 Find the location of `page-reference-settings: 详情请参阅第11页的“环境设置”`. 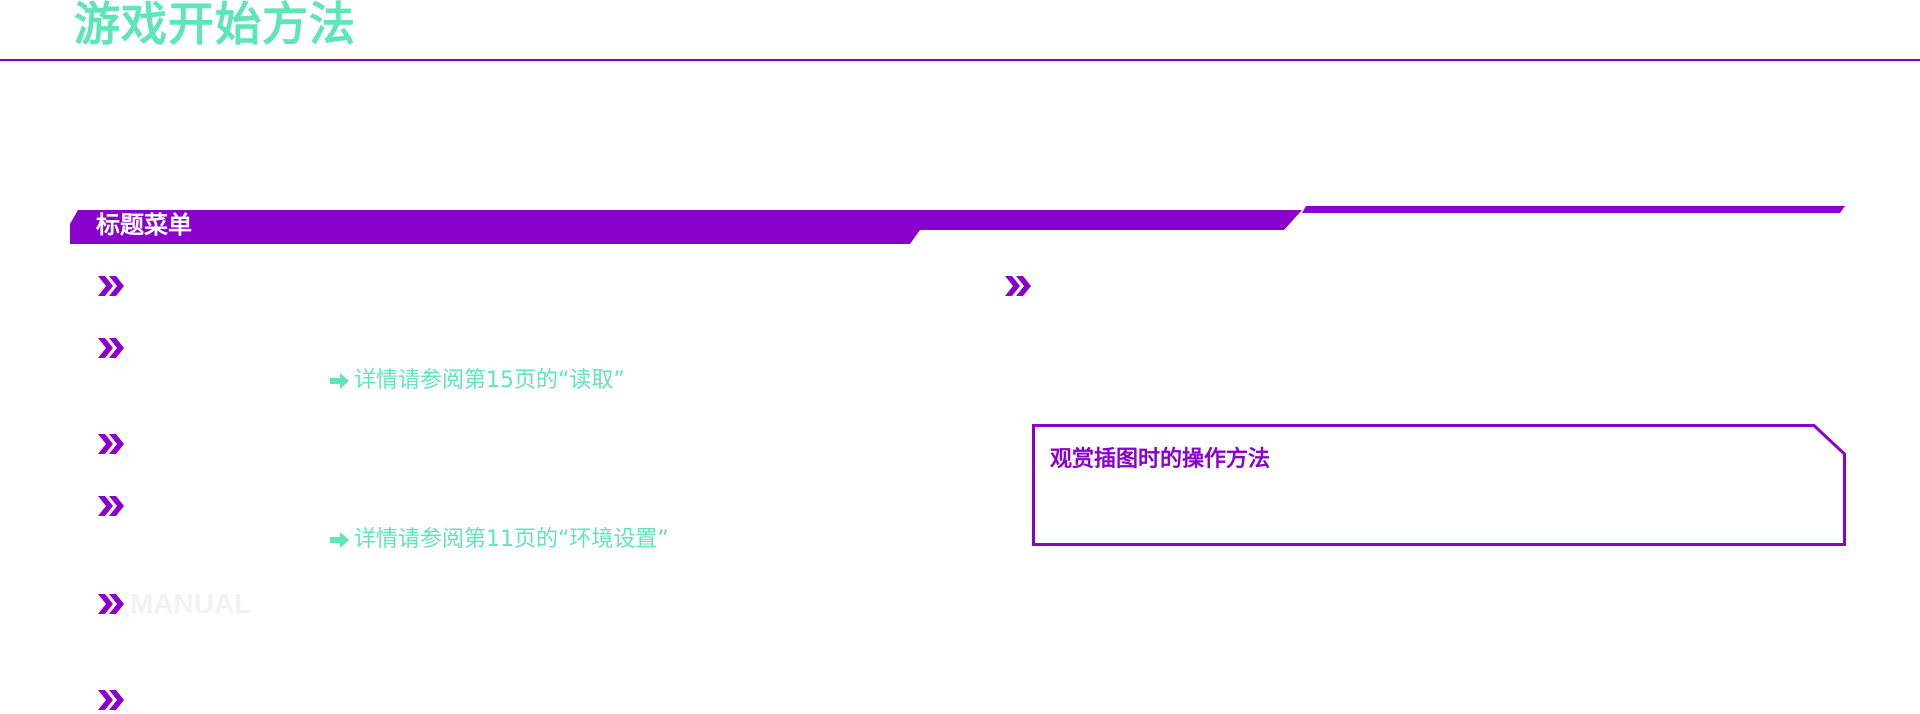

page-reference-settings: 详情请参阅第11页的“环境设置” is located at coordinates (499, 540).